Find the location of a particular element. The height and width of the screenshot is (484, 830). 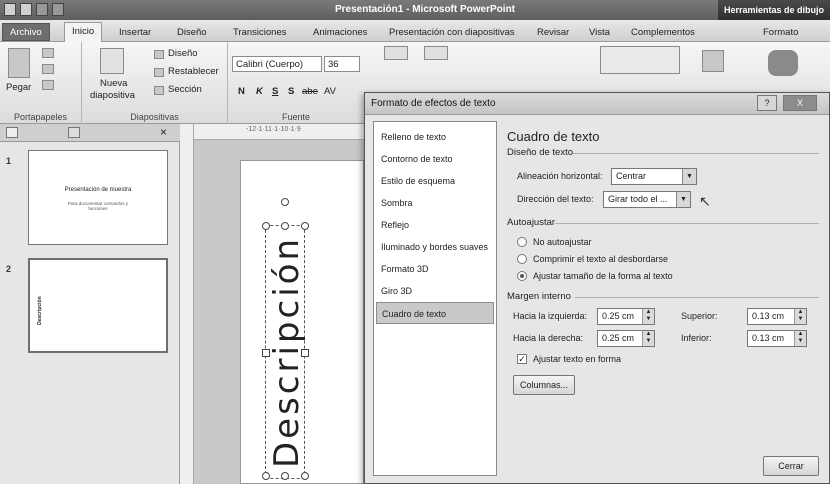

tab-complementos: Complementos is located at coordinates (663, 32).